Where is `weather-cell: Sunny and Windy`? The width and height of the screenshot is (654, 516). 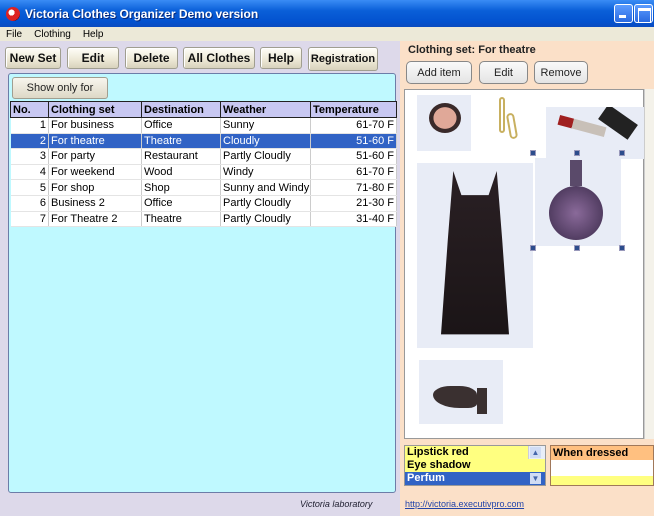
weather-cell: Sunny and Windy is located at coordinates (265, 187).